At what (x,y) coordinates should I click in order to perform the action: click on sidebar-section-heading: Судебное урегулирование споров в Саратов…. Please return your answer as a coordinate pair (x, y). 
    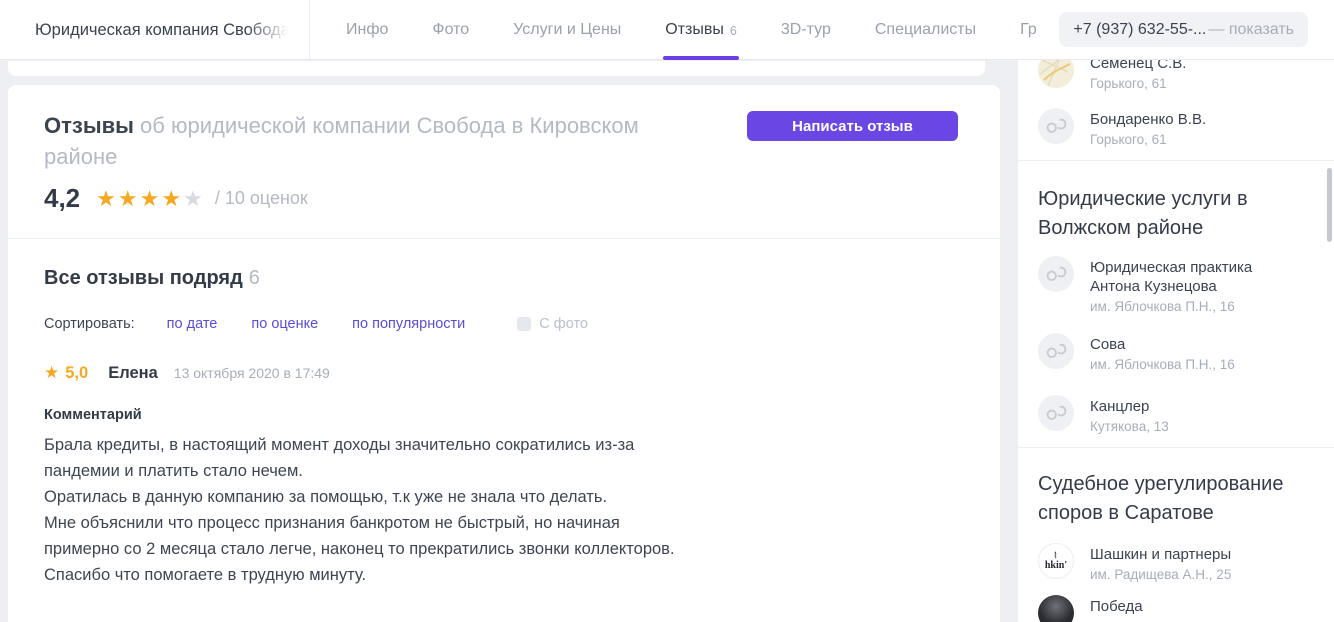
    Looking at the image, I should click on (1161, 498).